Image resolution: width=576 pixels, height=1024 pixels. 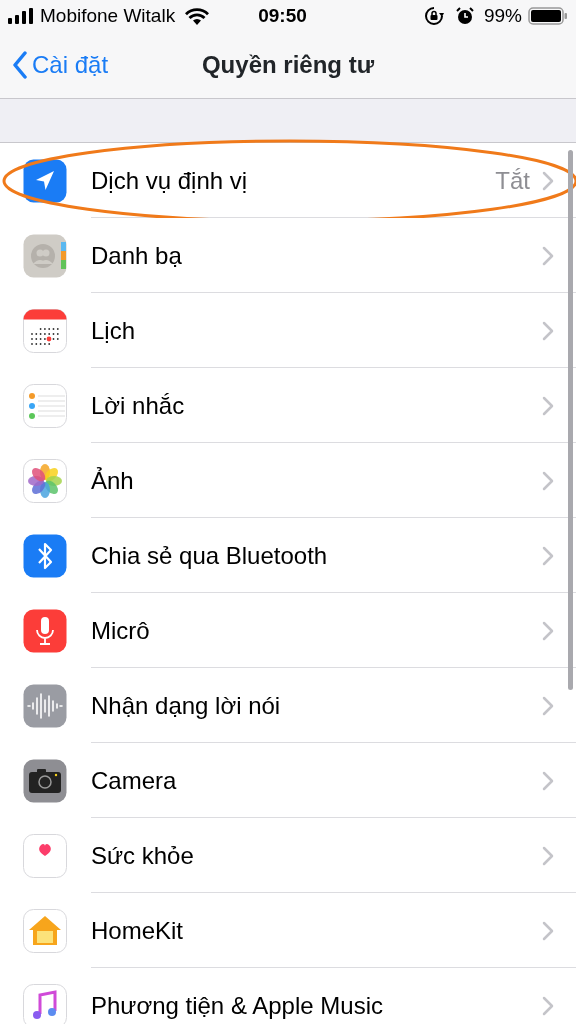 I want to click on contacts-icon, so click(x=45, y=255).